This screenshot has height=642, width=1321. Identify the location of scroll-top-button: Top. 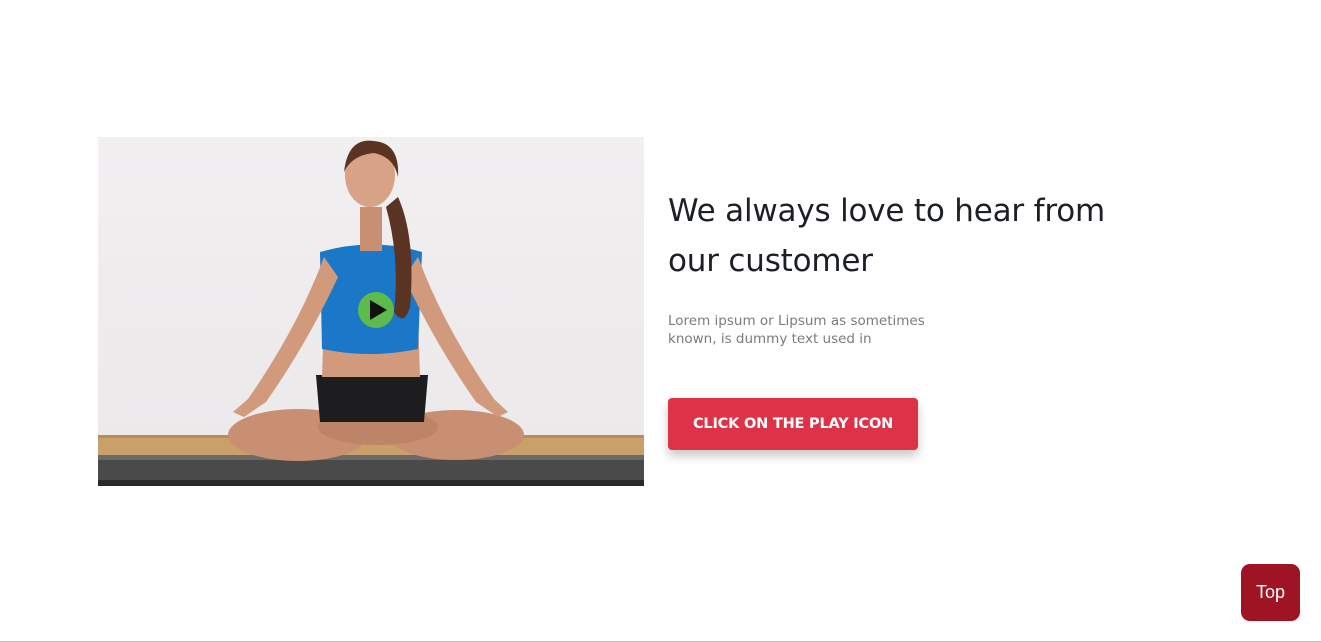
(1270, 592).